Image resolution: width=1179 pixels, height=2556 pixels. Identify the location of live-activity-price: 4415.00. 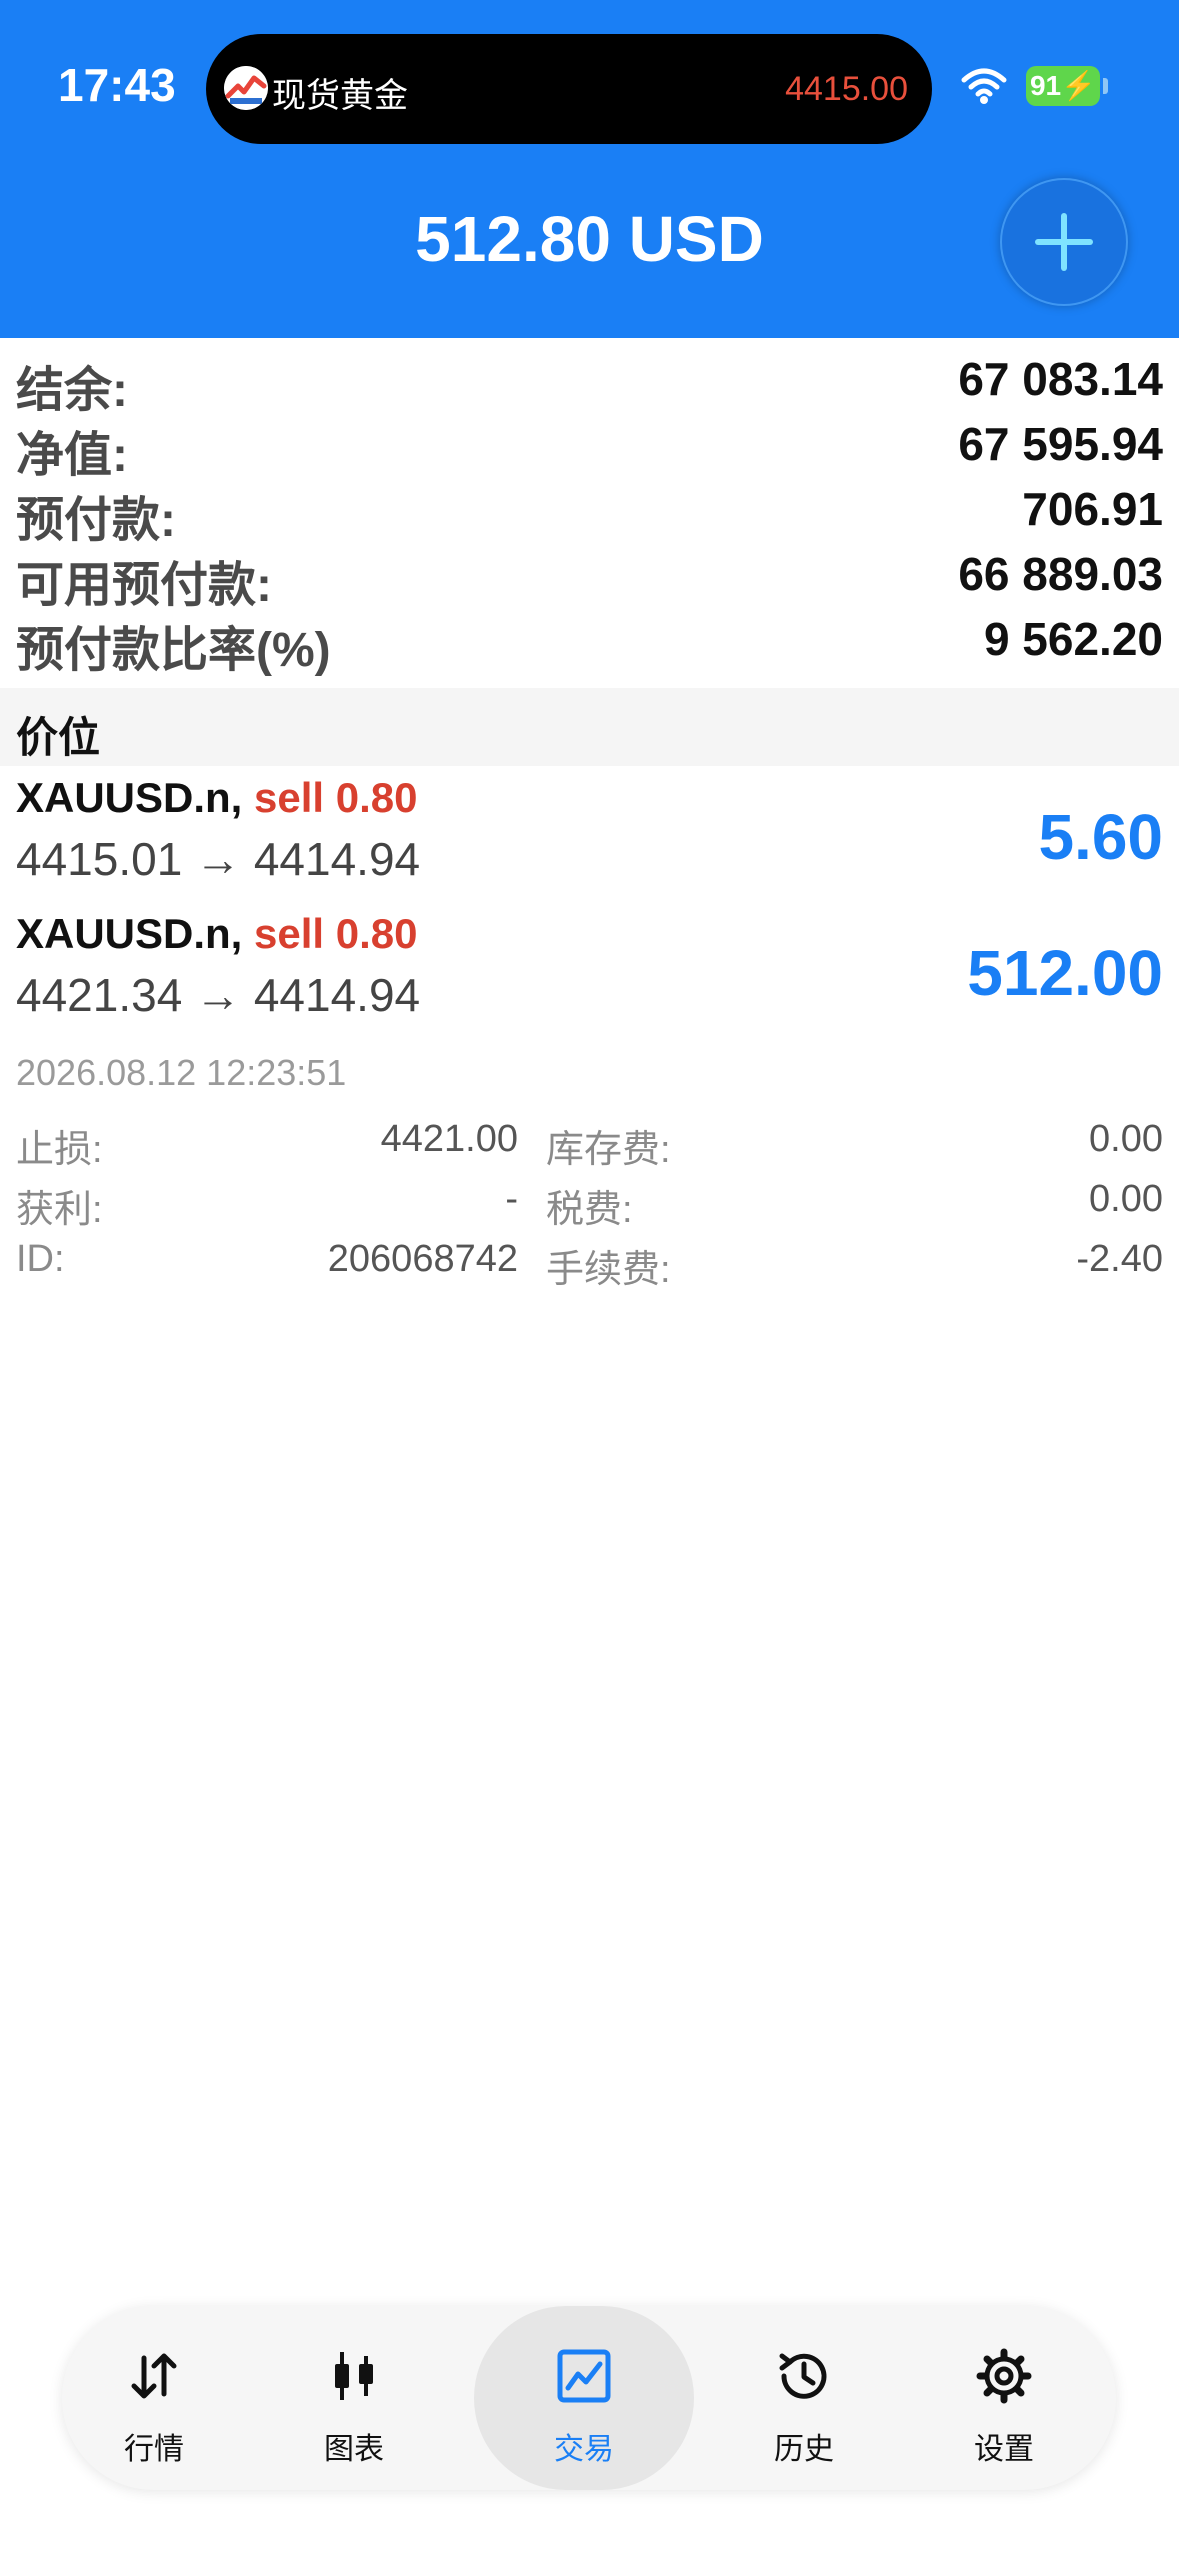
(846, 89).